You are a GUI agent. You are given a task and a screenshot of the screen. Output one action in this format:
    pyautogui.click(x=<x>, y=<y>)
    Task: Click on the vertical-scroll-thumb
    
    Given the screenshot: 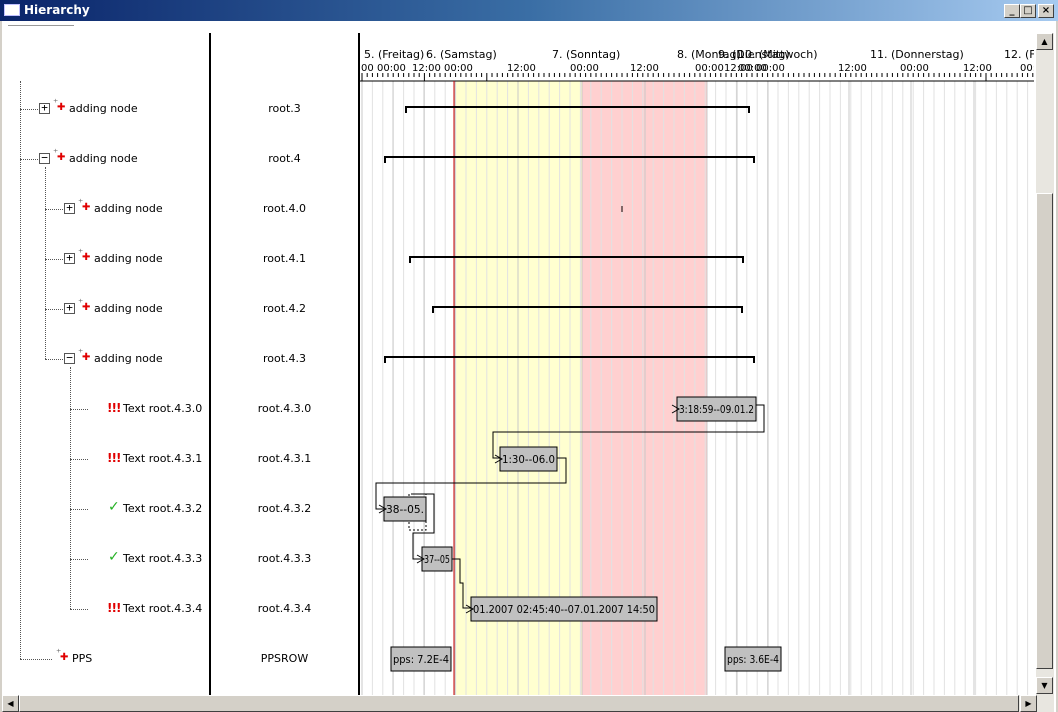 What is the action you would take?
    pyautogui.click(x=1044, y=431)
    